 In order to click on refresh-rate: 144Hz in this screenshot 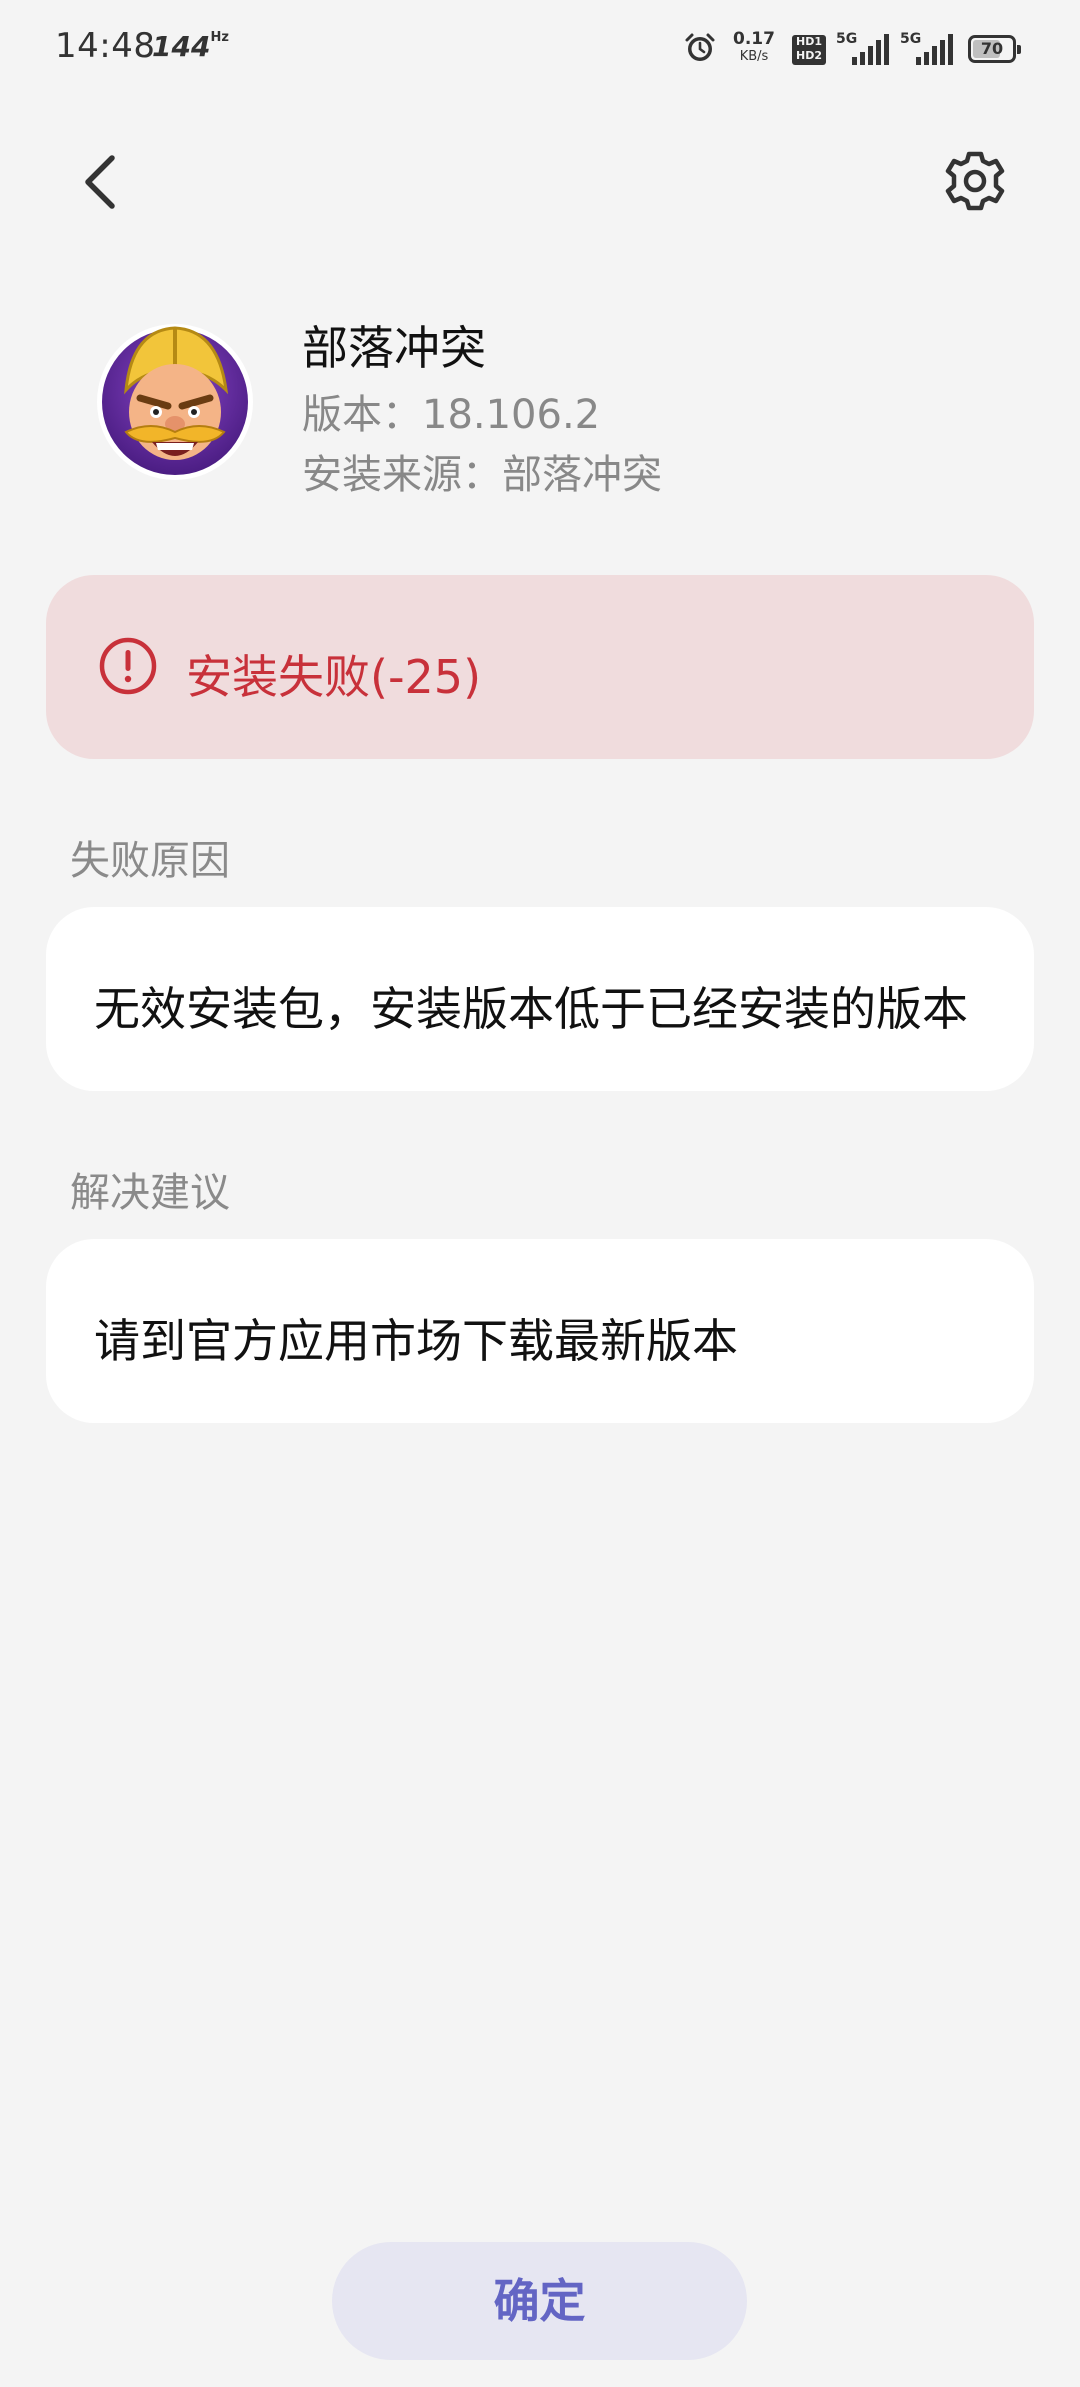, I will do `click(190, 46)`.